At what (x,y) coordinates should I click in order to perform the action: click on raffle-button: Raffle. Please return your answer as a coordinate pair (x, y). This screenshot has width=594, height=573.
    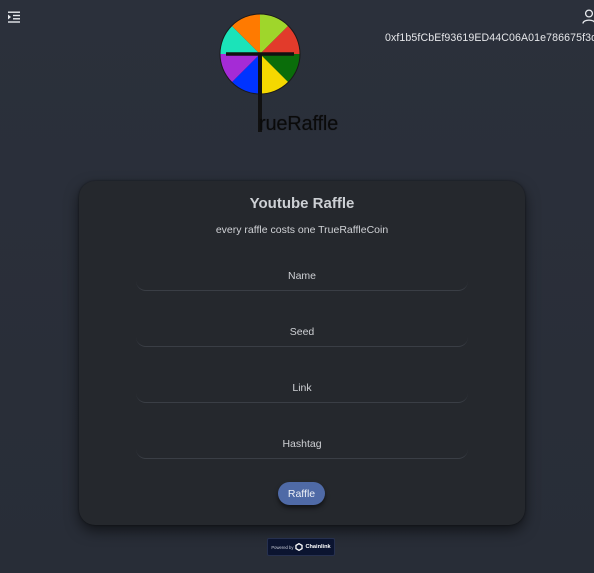
    Looking at the image, I should click on (301, 493).